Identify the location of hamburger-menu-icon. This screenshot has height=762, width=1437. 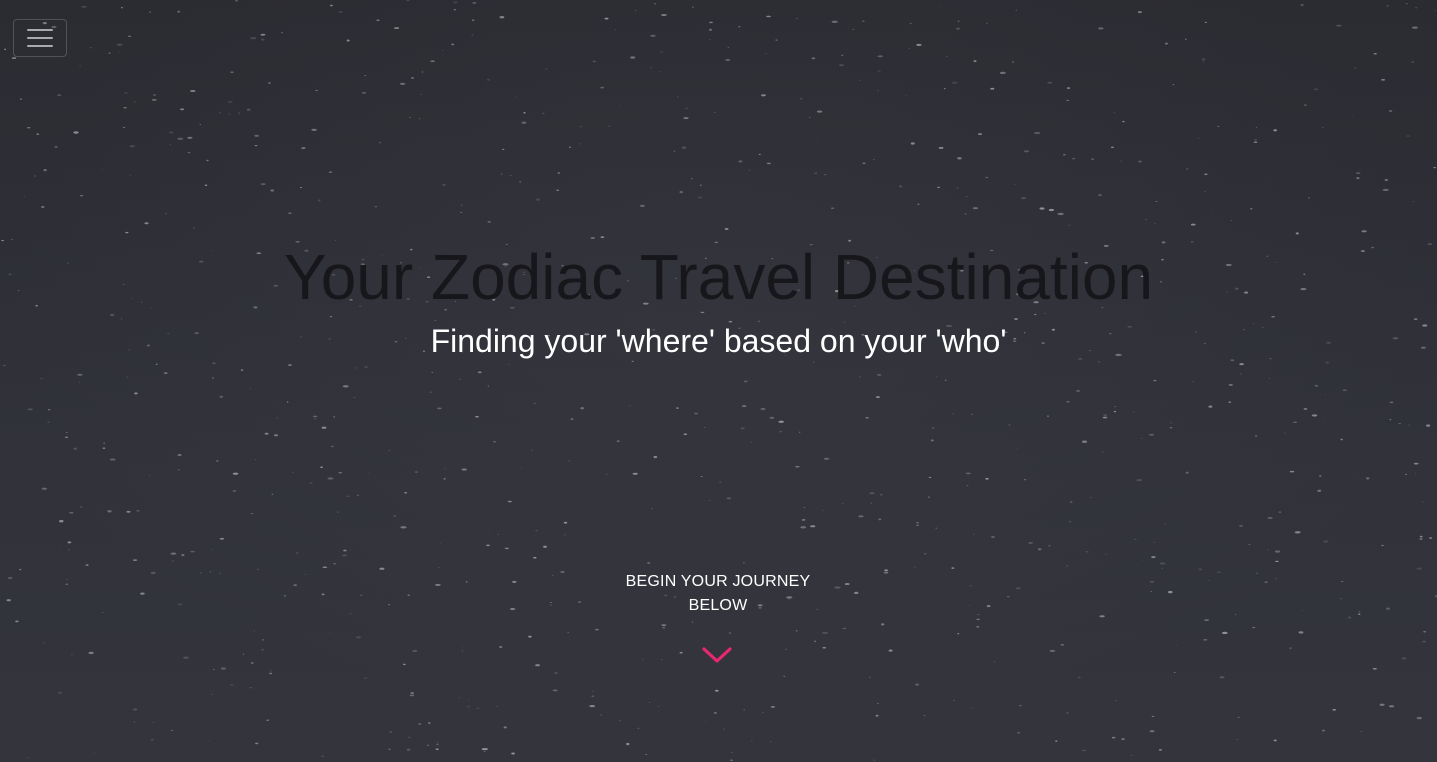
(40, 38).